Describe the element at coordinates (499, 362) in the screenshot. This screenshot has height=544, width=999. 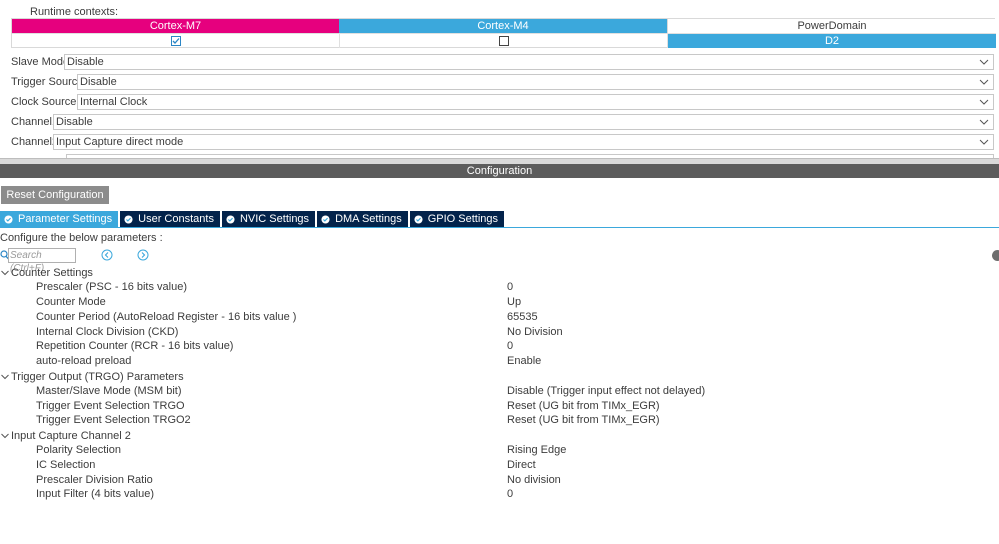
I see `param-row: auto-reload preload Enable` at that location.